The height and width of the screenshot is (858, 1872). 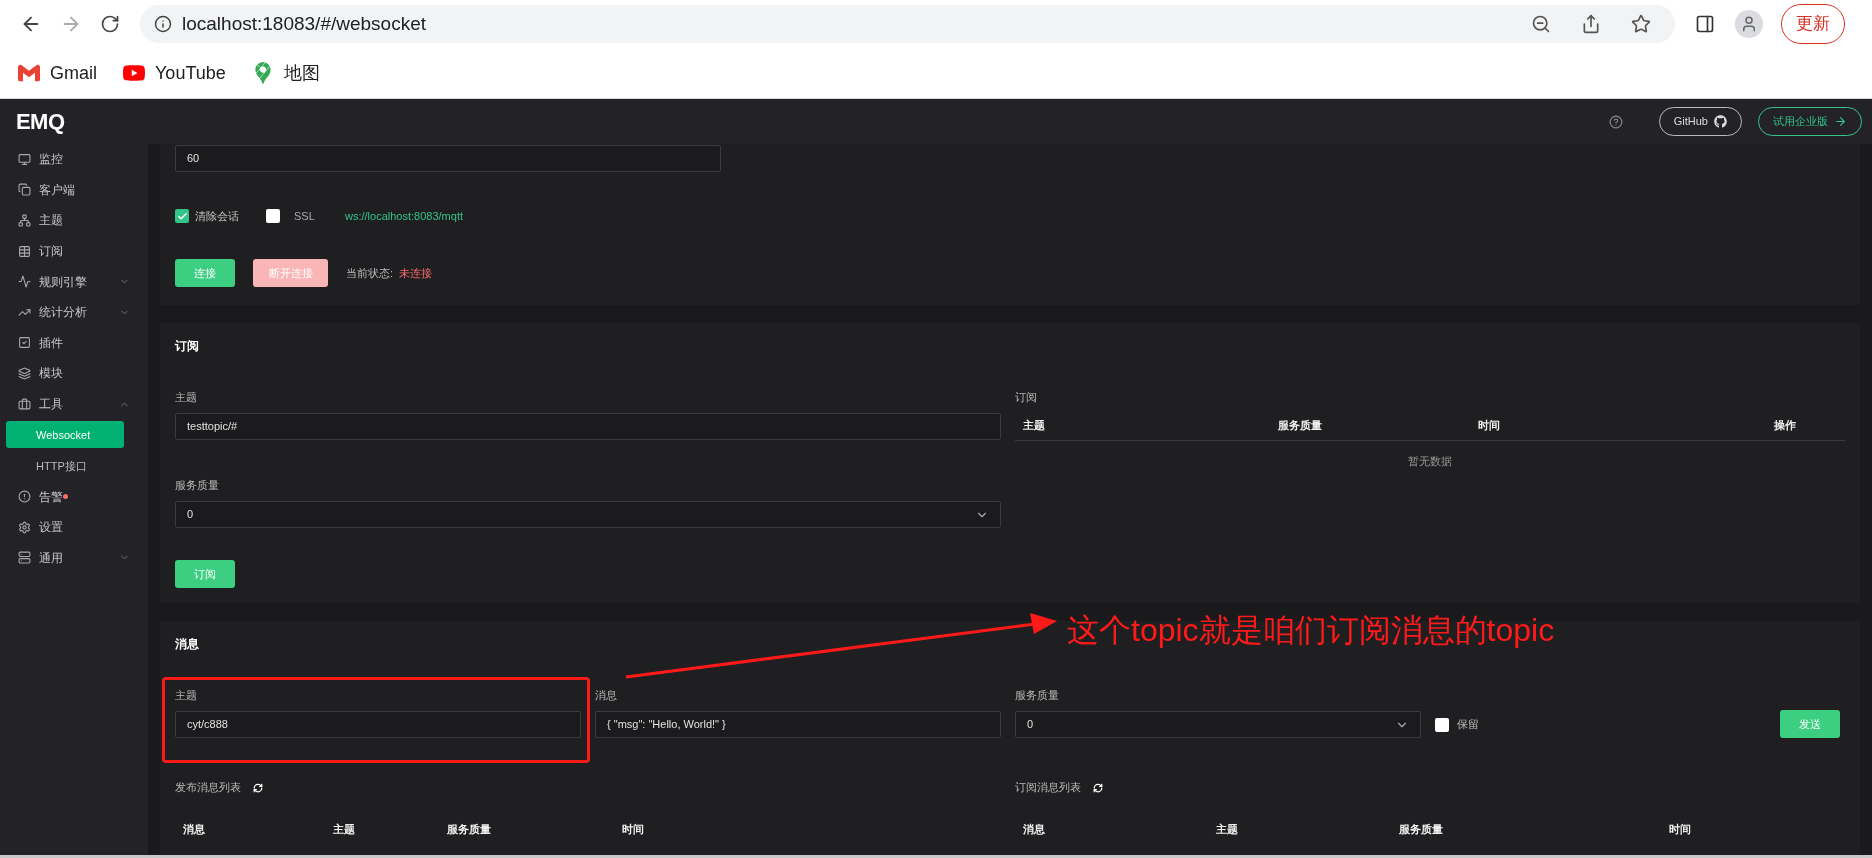 What do you see at coordinates (74, 343) in the screenshot?
I see `sidebar-item: 插件` at bounding box center [74, 343].